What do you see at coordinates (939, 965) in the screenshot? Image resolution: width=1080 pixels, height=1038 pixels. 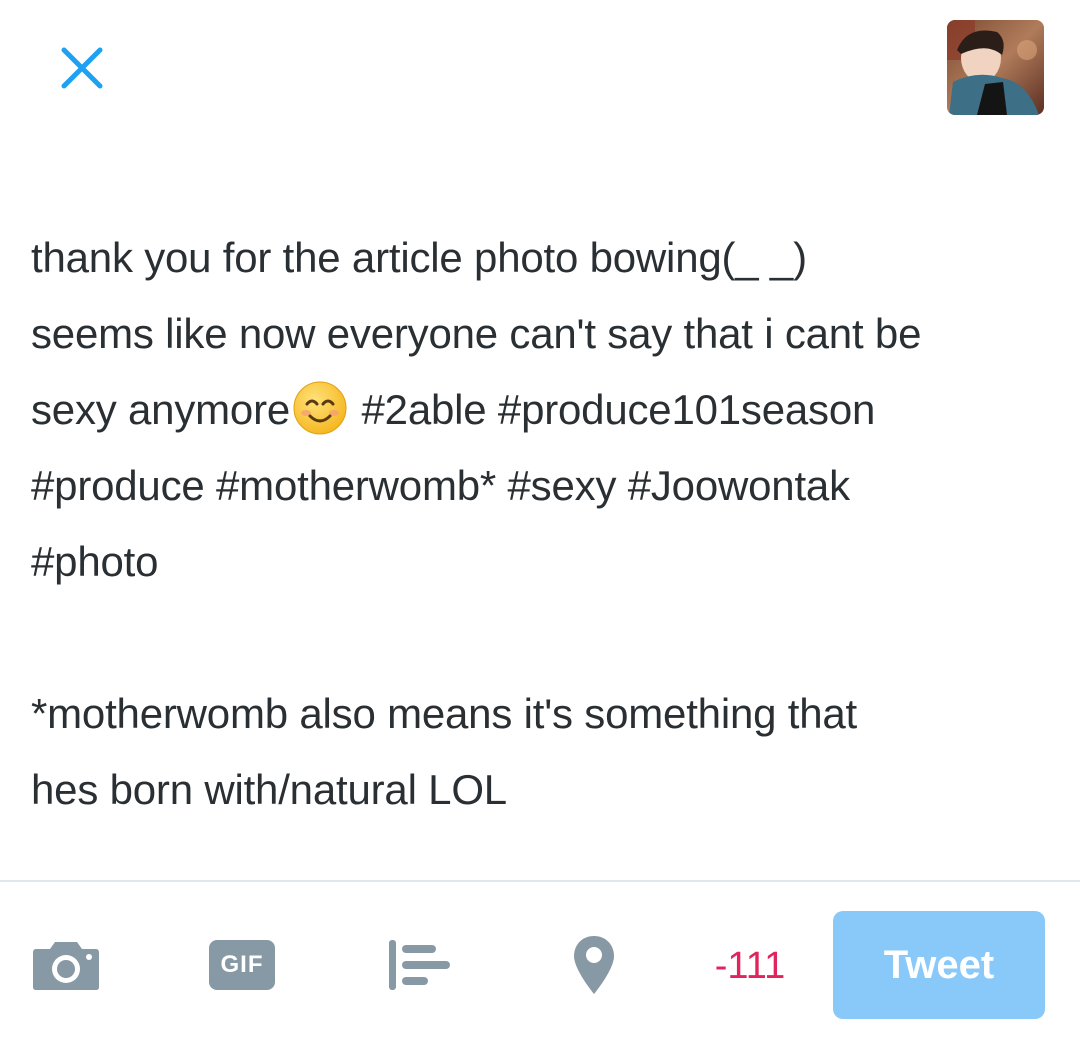 I see `tweet-button: Tweet` at bounding box center [939, 965].